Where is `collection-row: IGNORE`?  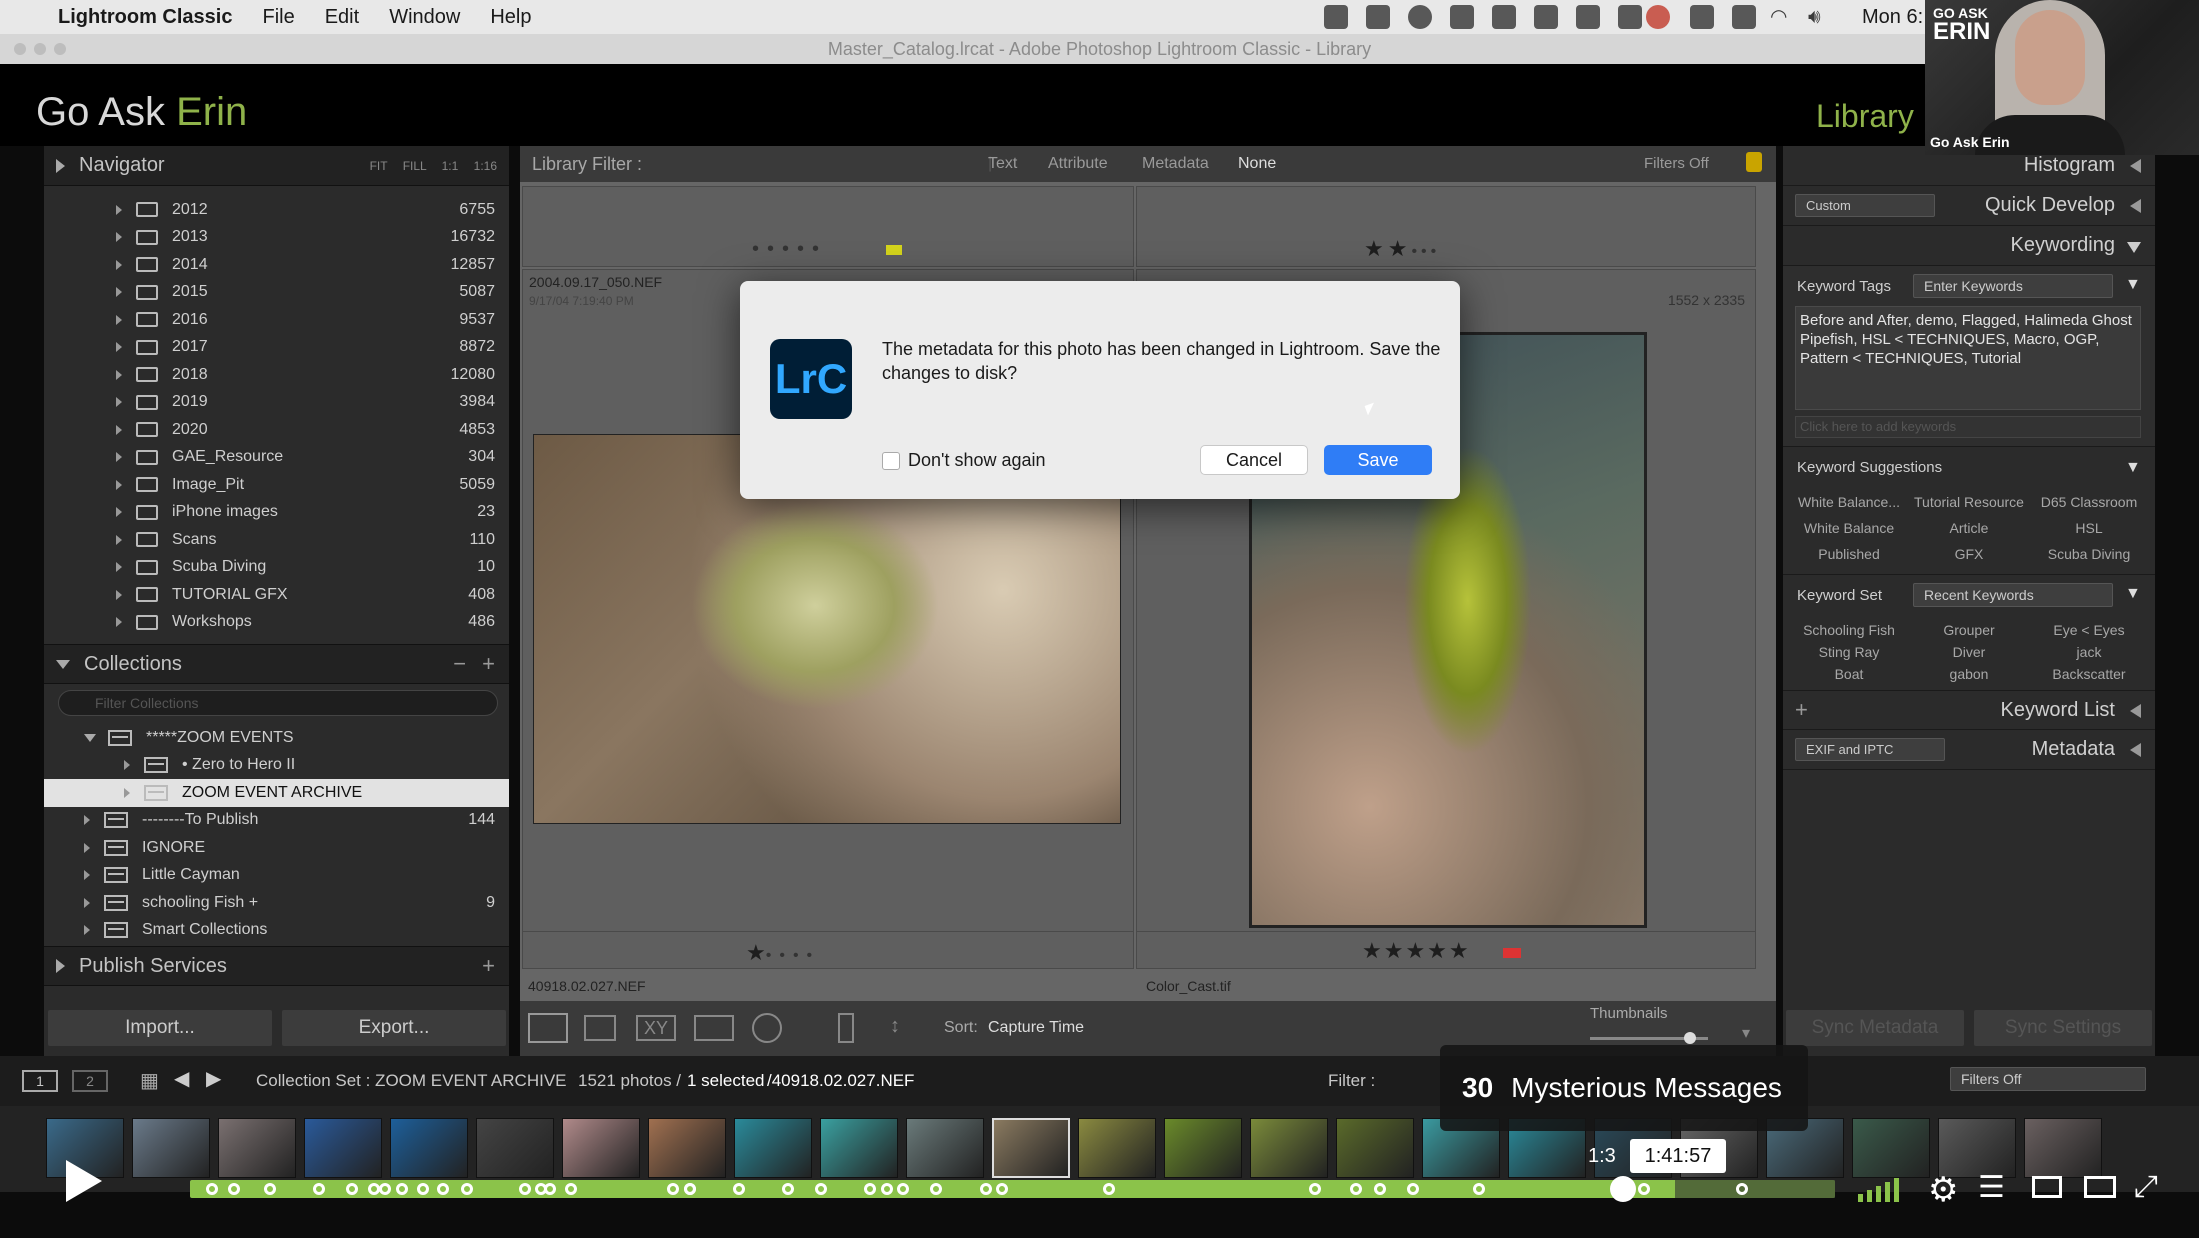
collection-row: IGNORE is located at coordinates (276, 848).